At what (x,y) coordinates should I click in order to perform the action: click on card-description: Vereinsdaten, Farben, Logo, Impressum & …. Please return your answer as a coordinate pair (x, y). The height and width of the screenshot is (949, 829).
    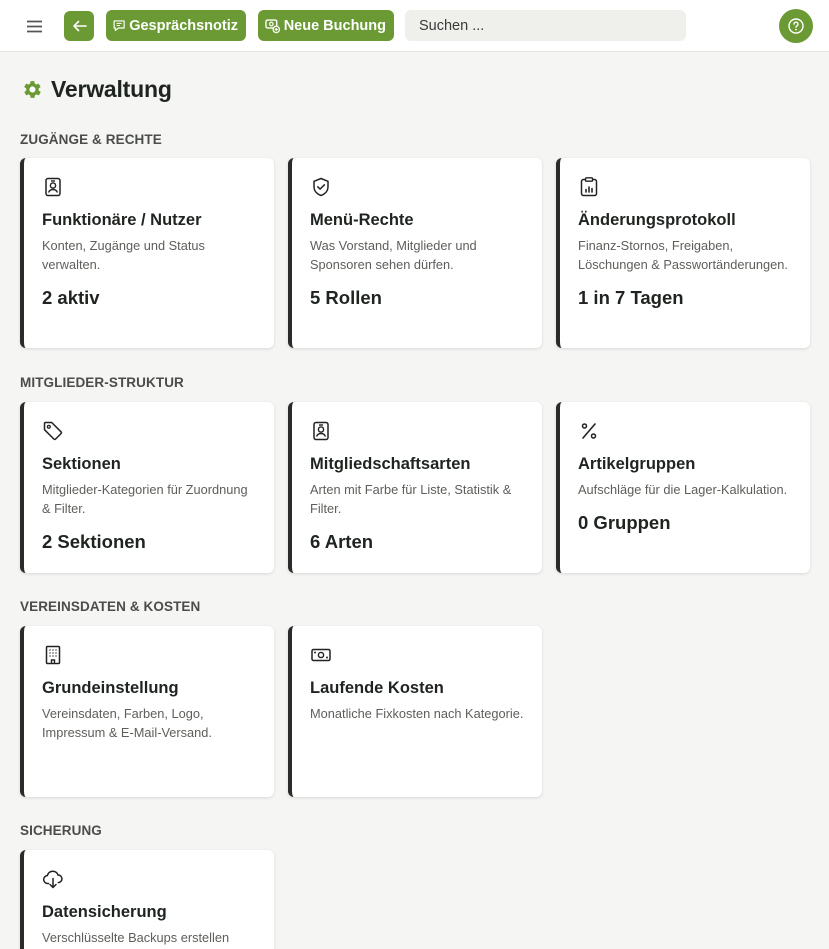
    Looking at the image, I should click on (127, 723).